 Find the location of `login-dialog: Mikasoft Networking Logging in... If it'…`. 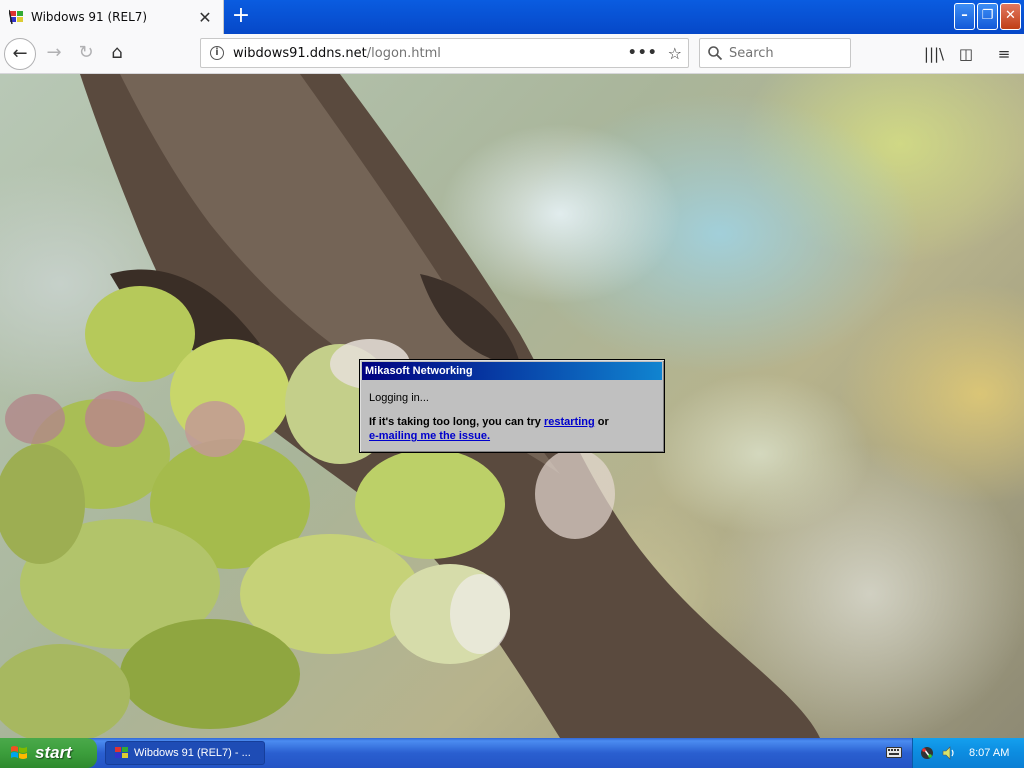

login-dialog: Mikasoft Networking Logging in... If it'… is located at coordinates (512, 406).